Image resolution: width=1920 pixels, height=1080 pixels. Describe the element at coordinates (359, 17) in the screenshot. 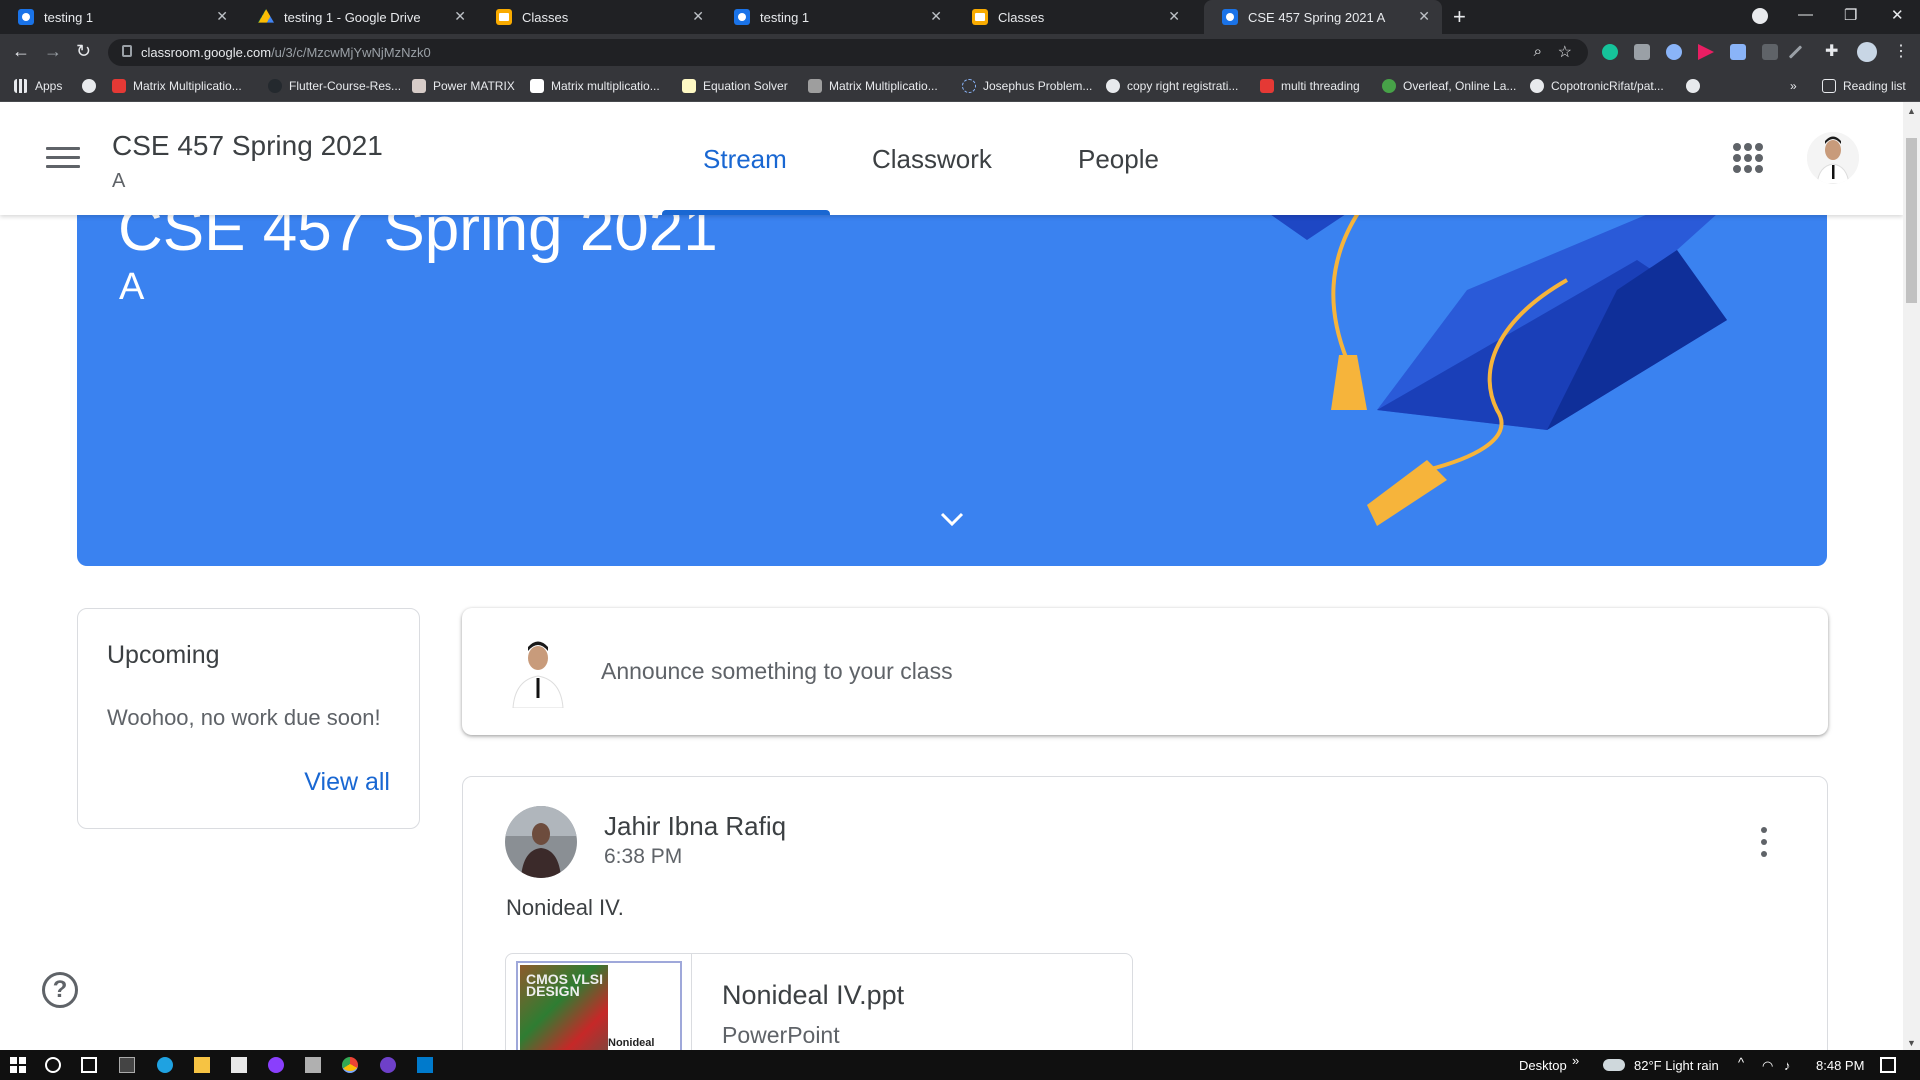

I see `browser-tab: testing 1 - Google Drive ✕` at that location.